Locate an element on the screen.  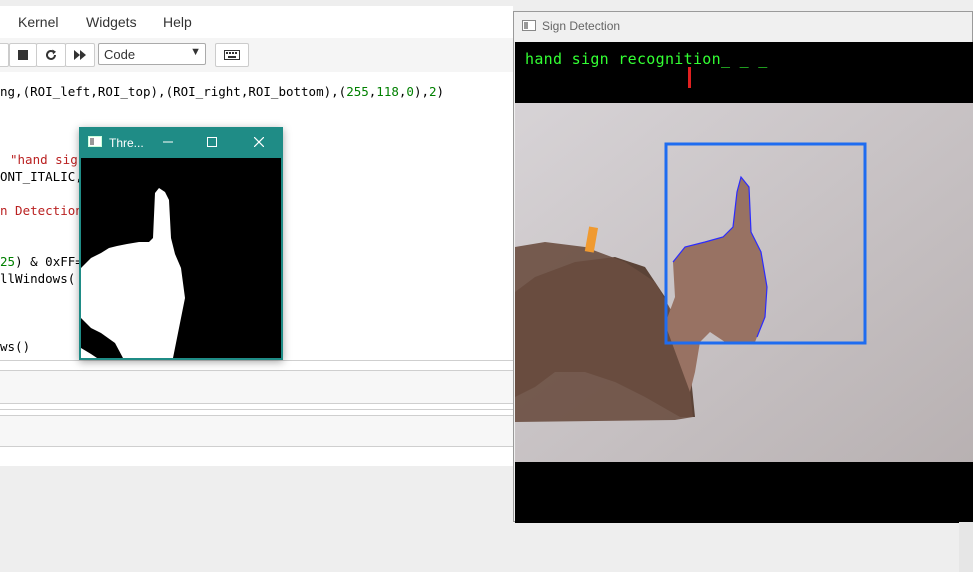
restart-run-all-button is located at coordinates (80, 55).